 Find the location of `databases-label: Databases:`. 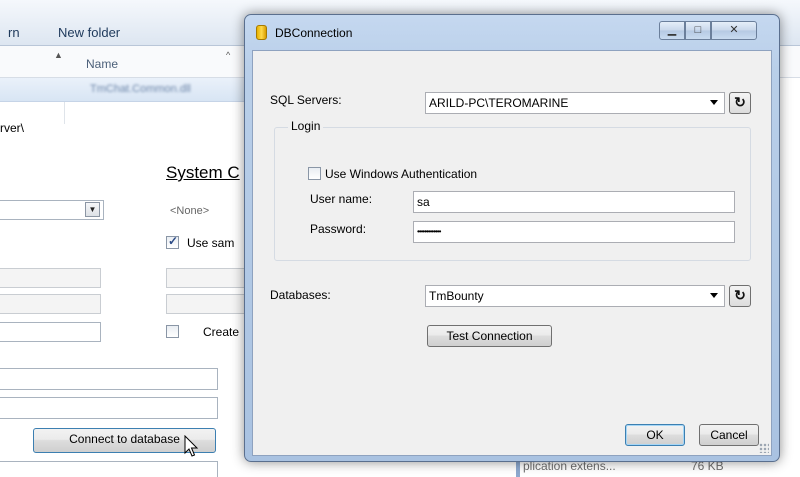

databases-label: Databases: is located at coordinates (300, 295).